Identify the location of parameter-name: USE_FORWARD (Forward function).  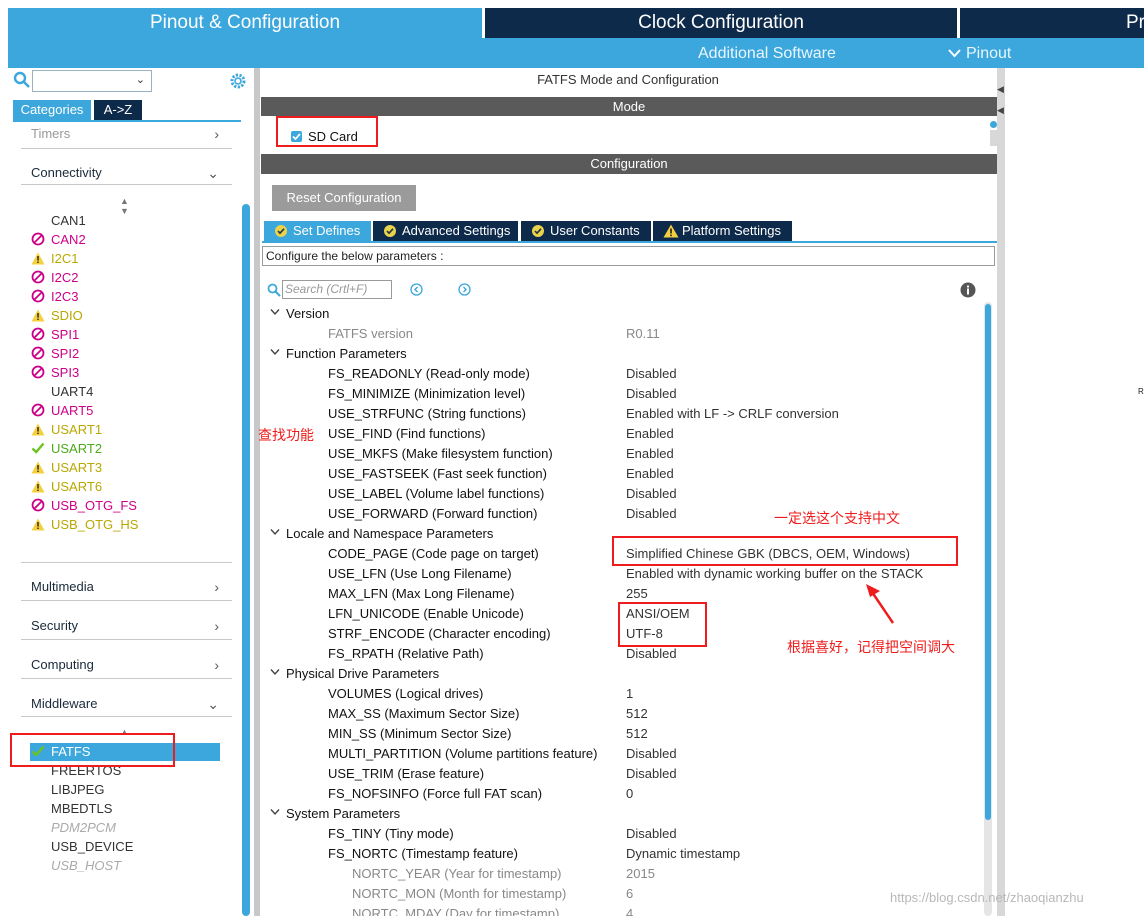
(433, 514).